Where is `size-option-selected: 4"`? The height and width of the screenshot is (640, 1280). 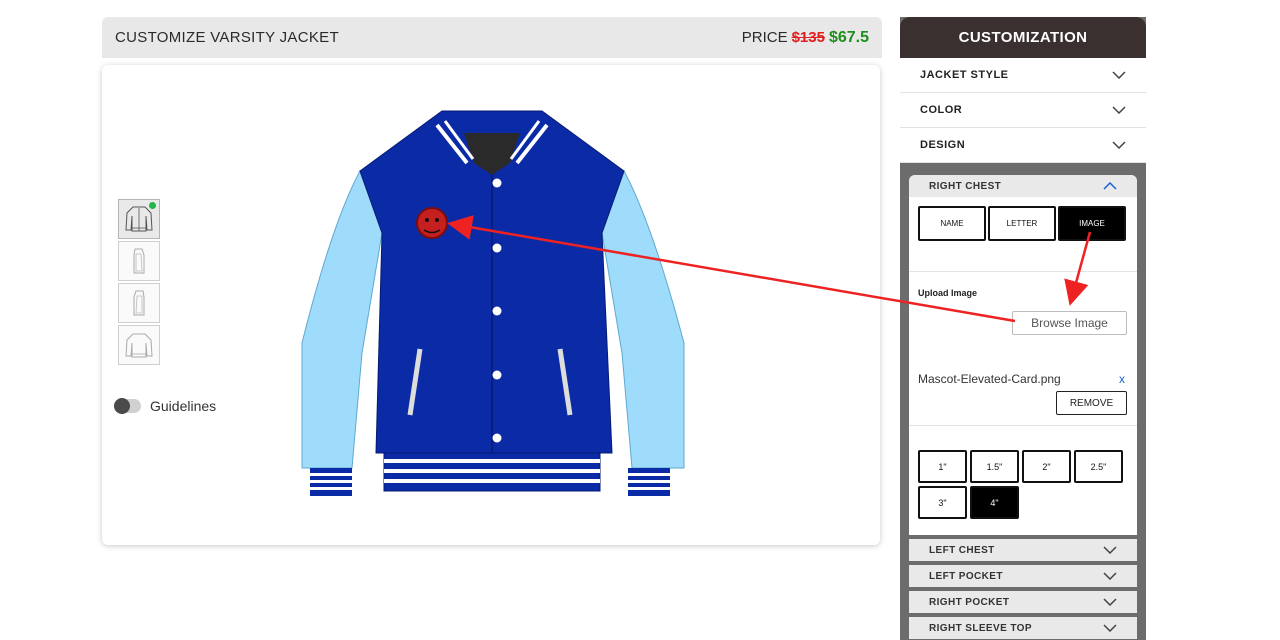
size-option-selected: 4" is located at coordinates (994, 502).